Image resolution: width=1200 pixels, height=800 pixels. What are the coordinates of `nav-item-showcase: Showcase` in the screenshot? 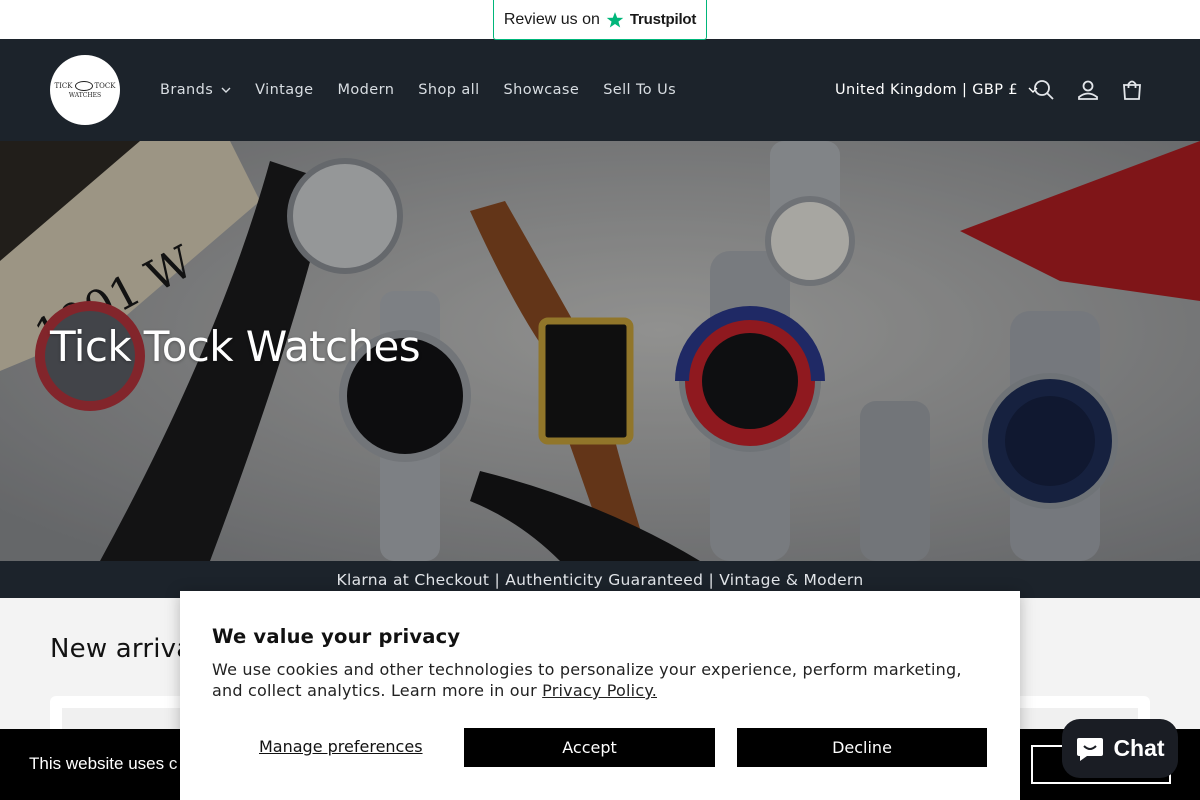 It's located at (542, 90).